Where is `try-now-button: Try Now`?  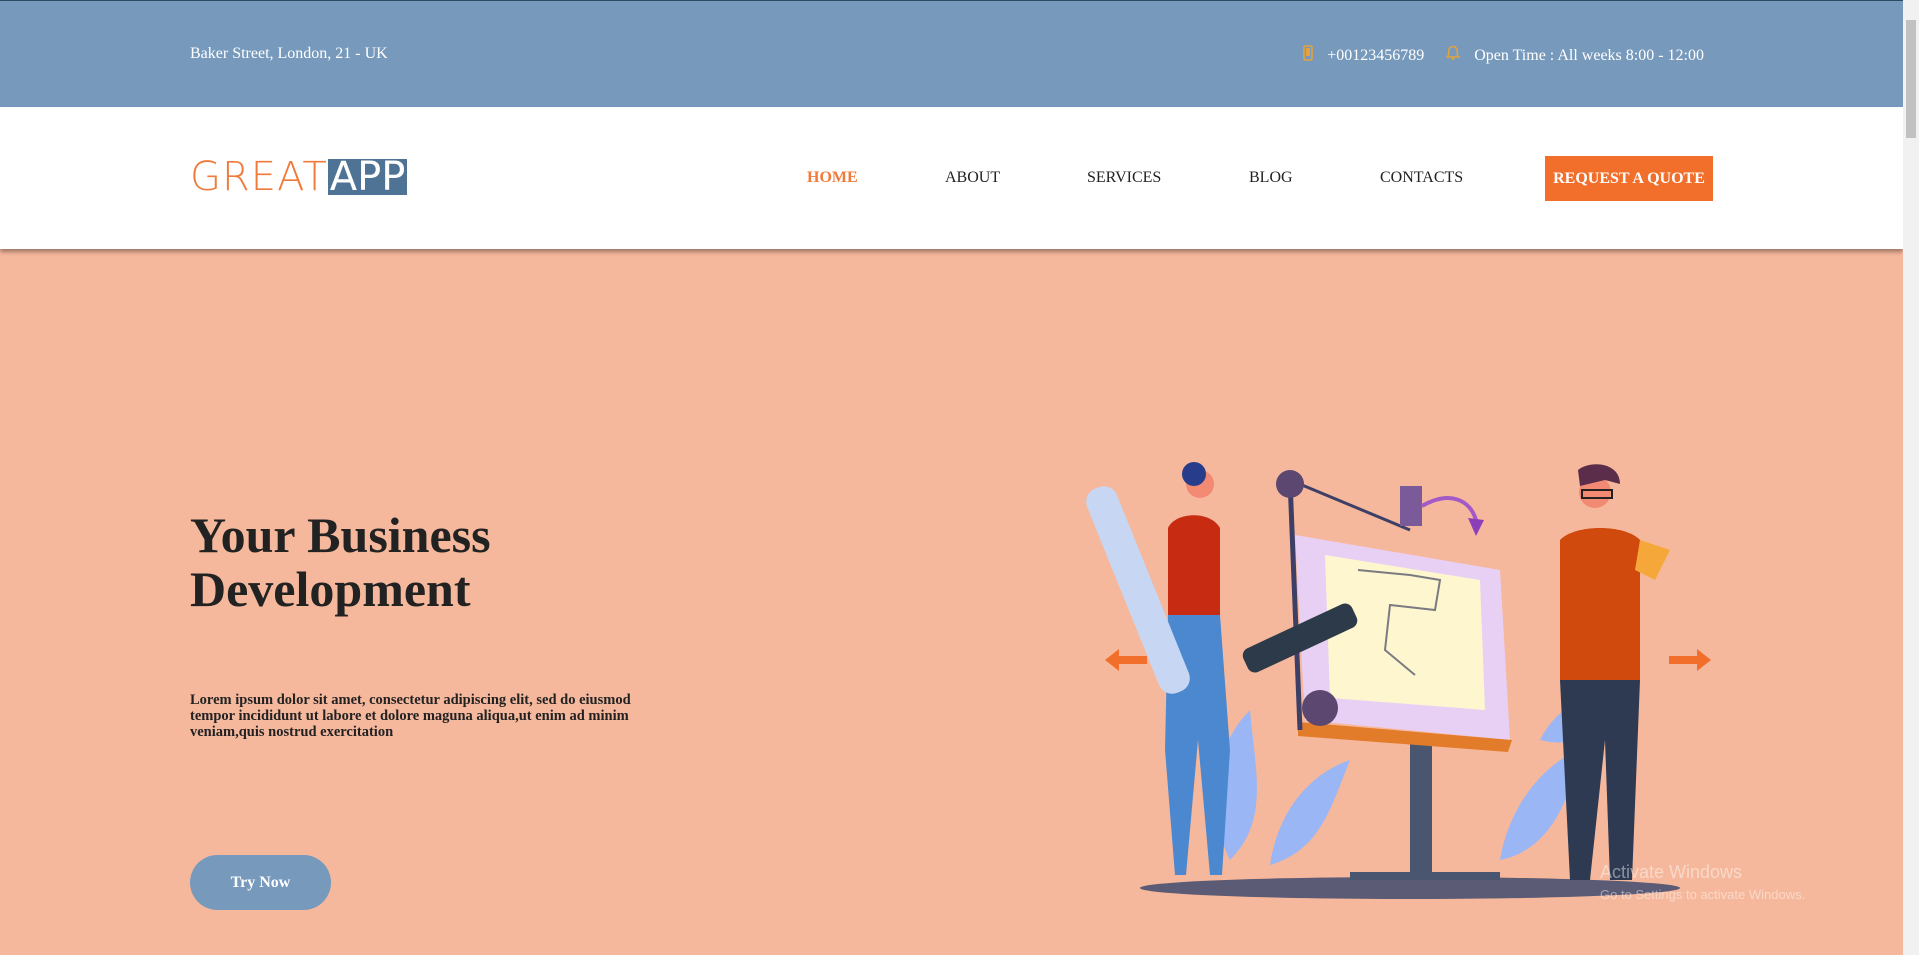
try-now-button: Try Now is located at coordinates (260, 882).